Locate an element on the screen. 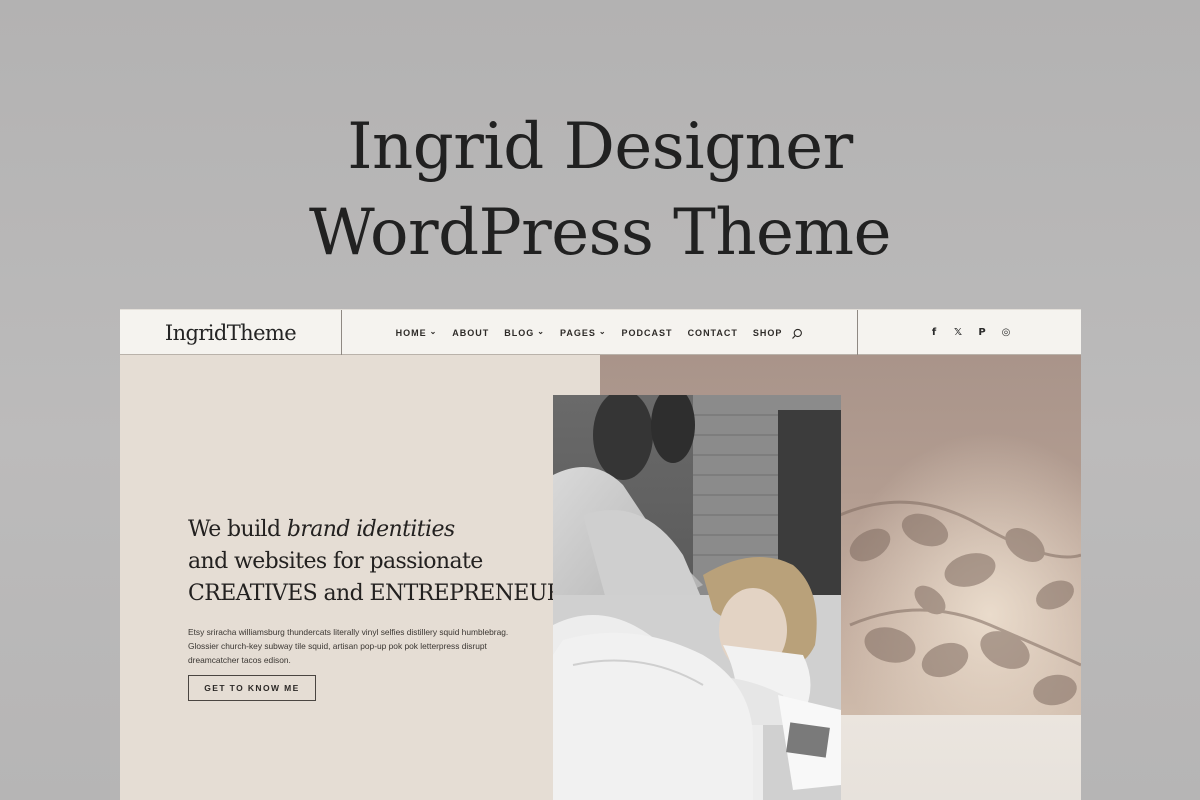  promo-title-line-2: WordPress Theme is located at coordinates (600, 233).